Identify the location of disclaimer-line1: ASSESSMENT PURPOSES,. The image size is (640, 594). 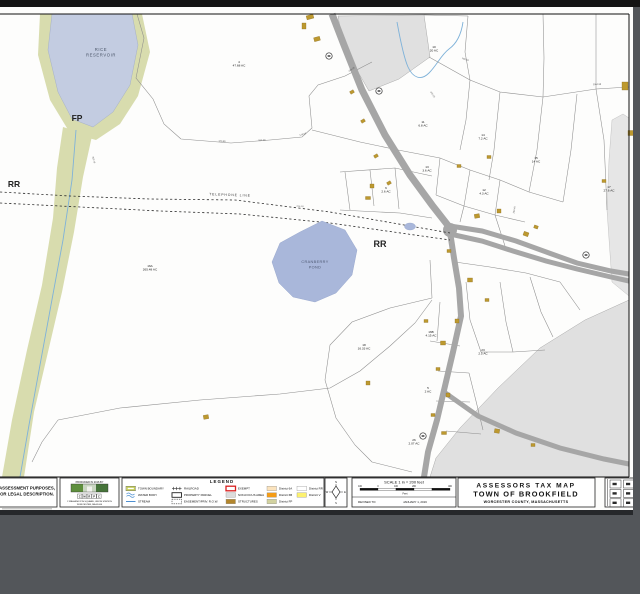
(27, 488).